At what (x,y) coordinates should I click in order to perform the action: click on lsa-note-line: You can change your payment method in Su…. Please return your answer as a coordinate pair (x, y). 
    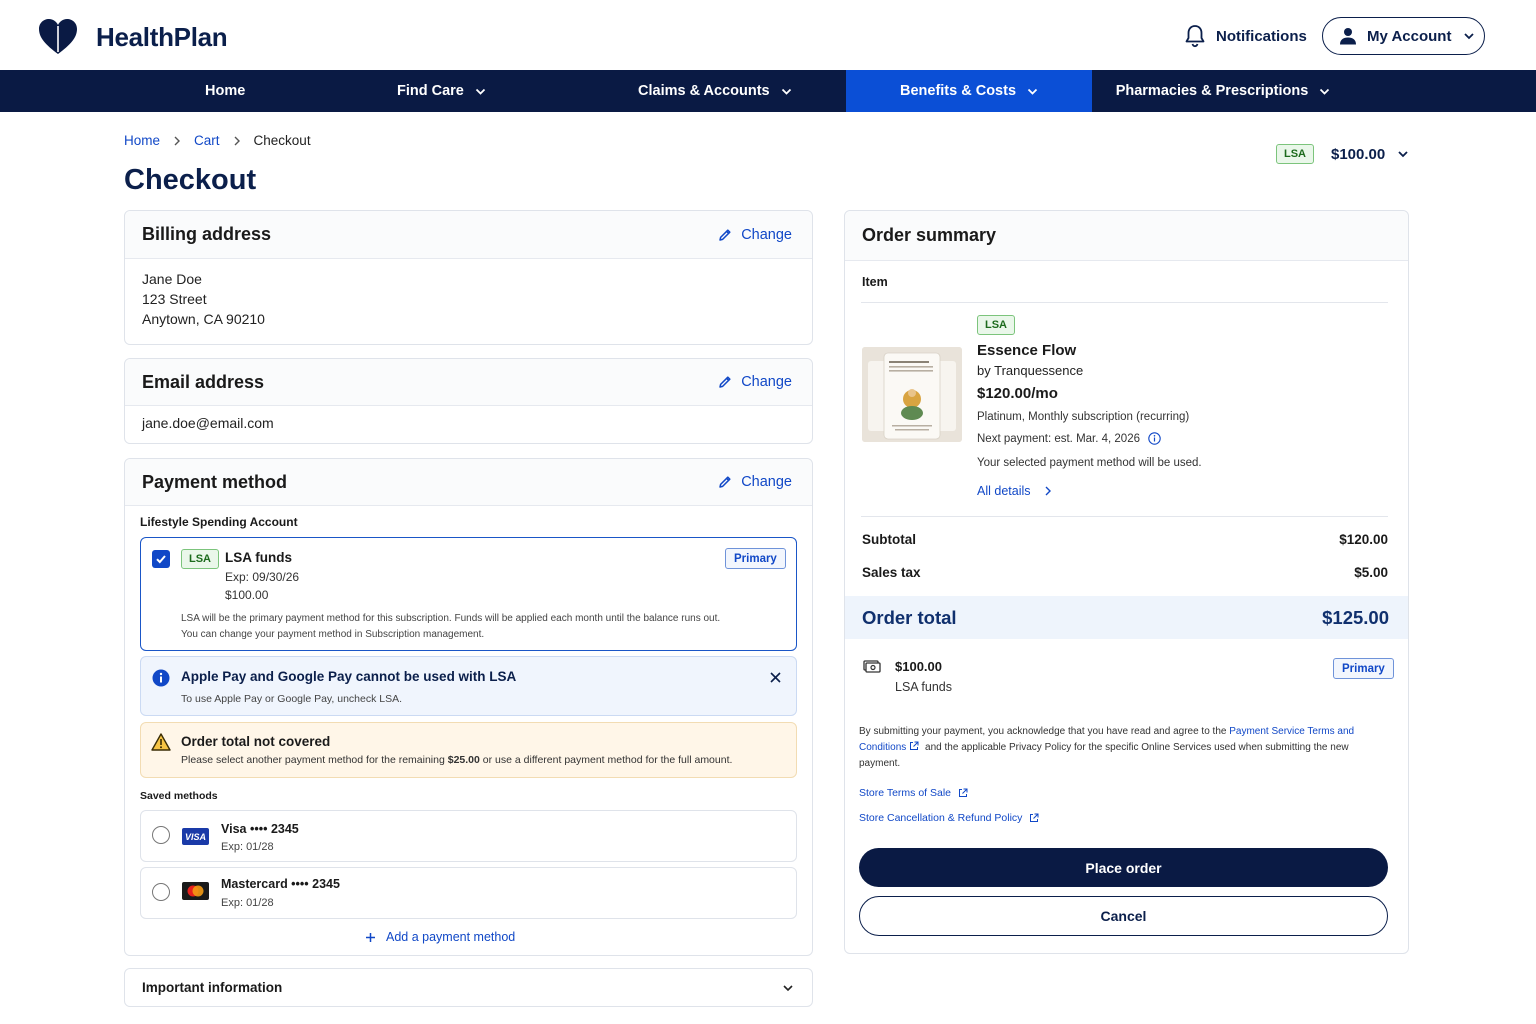
    Looking at the image, I should click on (333, 634).